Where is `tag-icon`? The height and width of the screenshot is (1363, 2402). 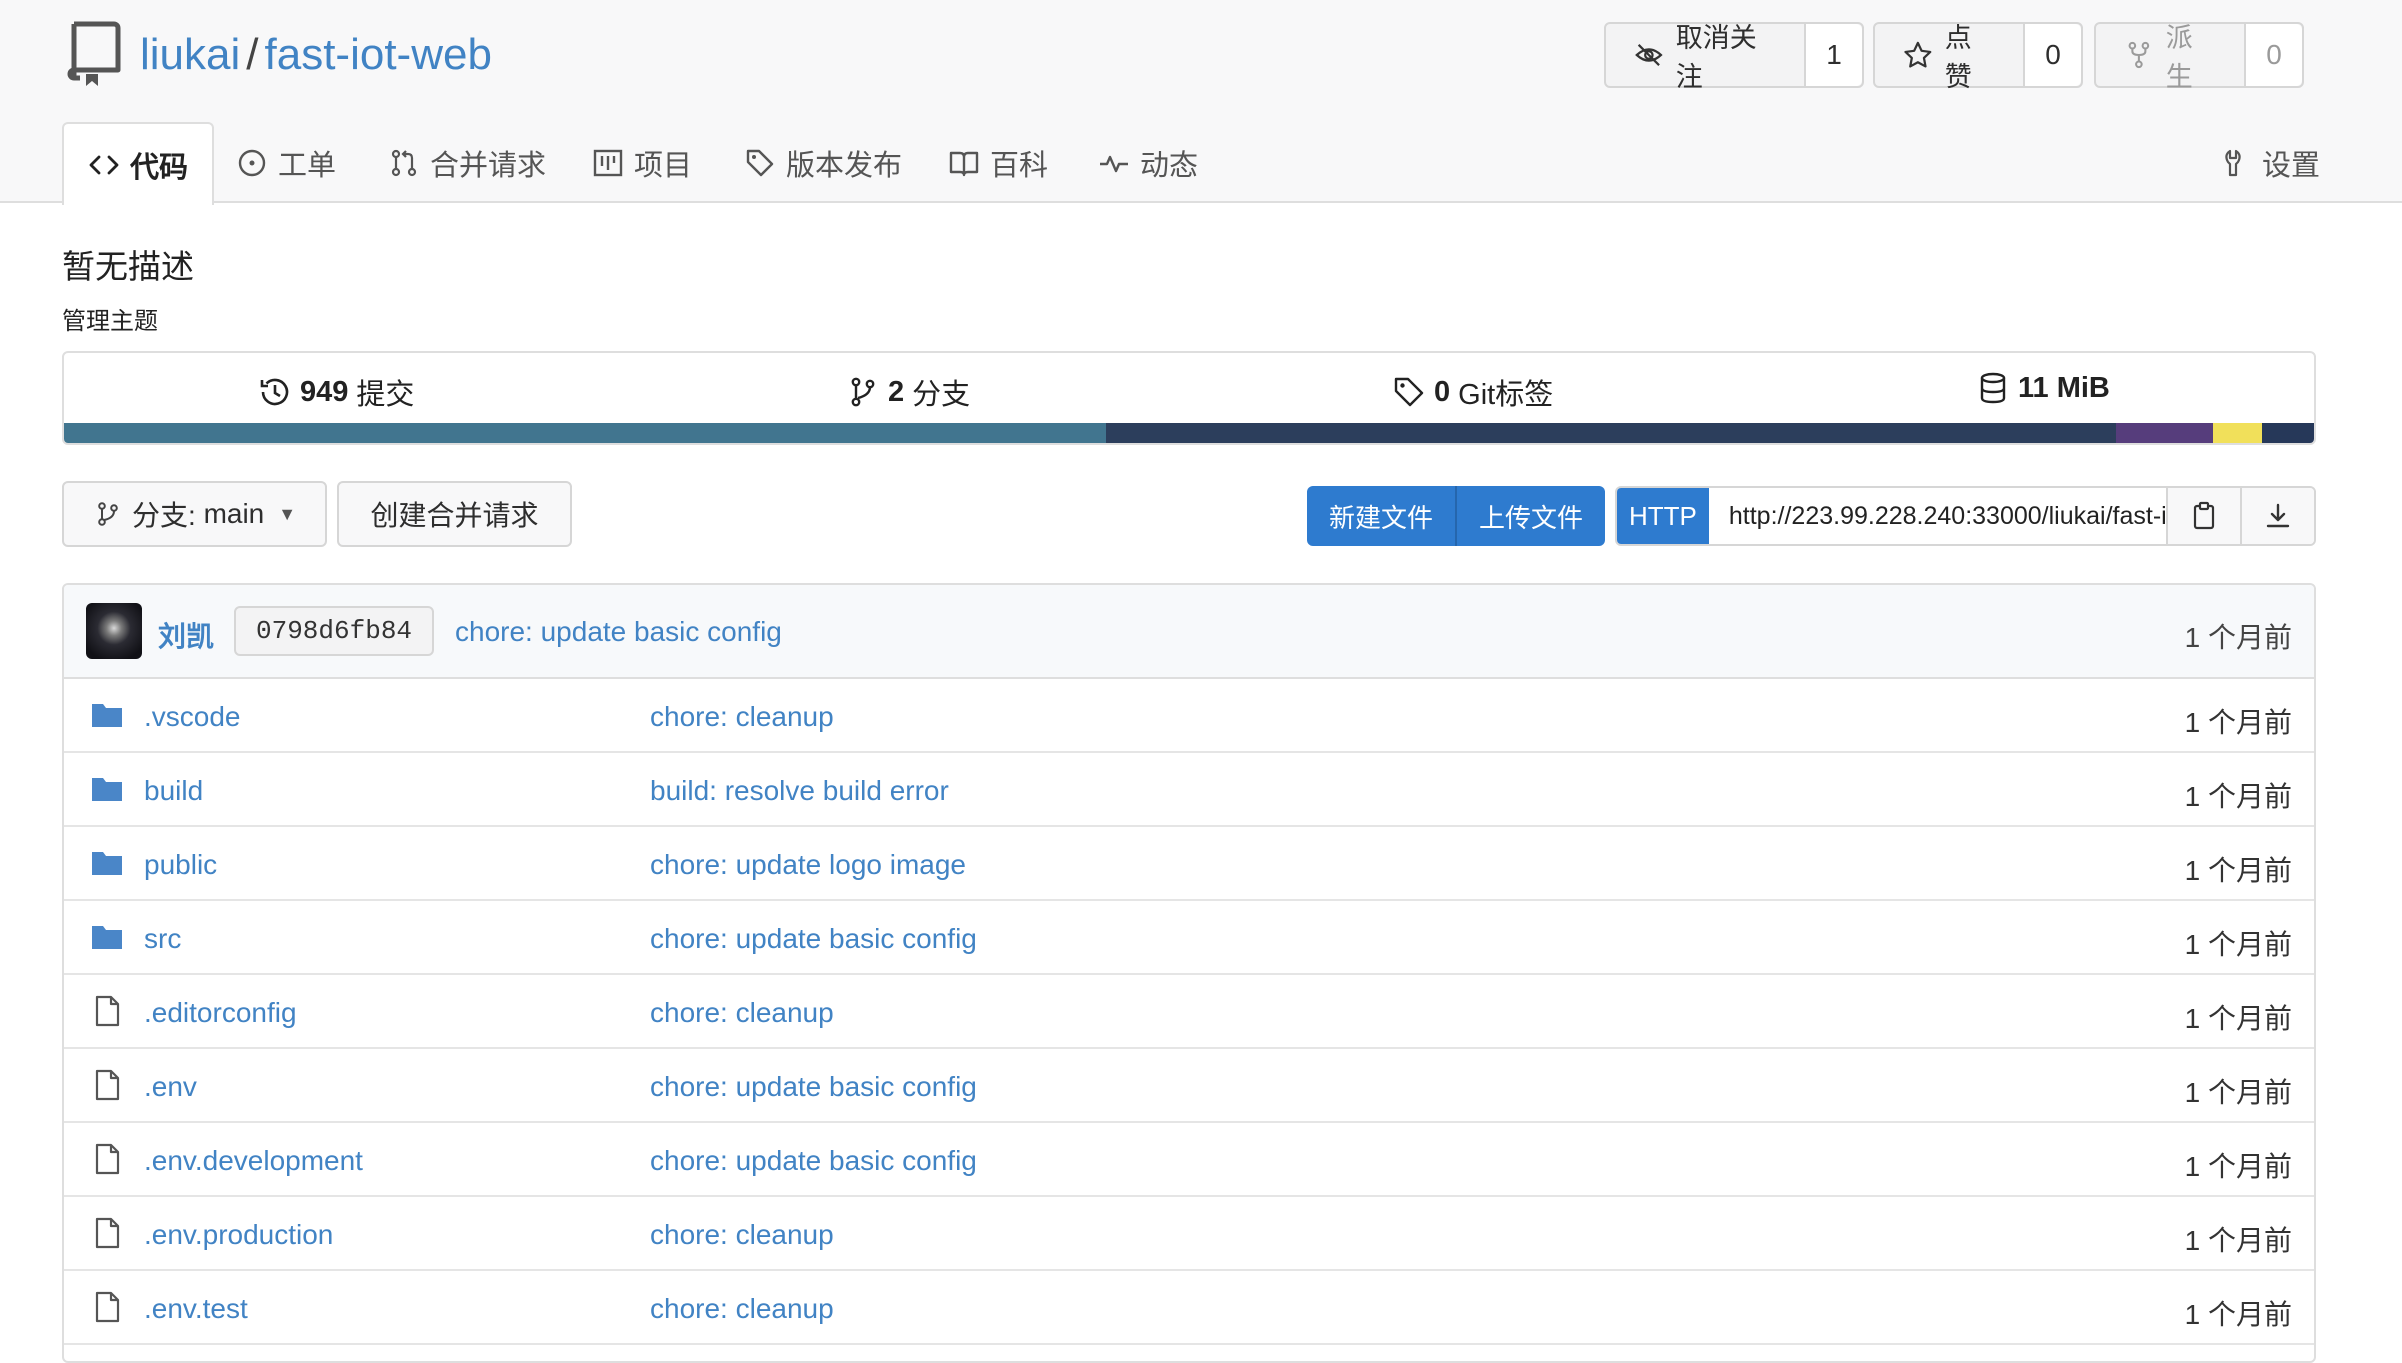 tag-icon is located at coordinates (760, 162).